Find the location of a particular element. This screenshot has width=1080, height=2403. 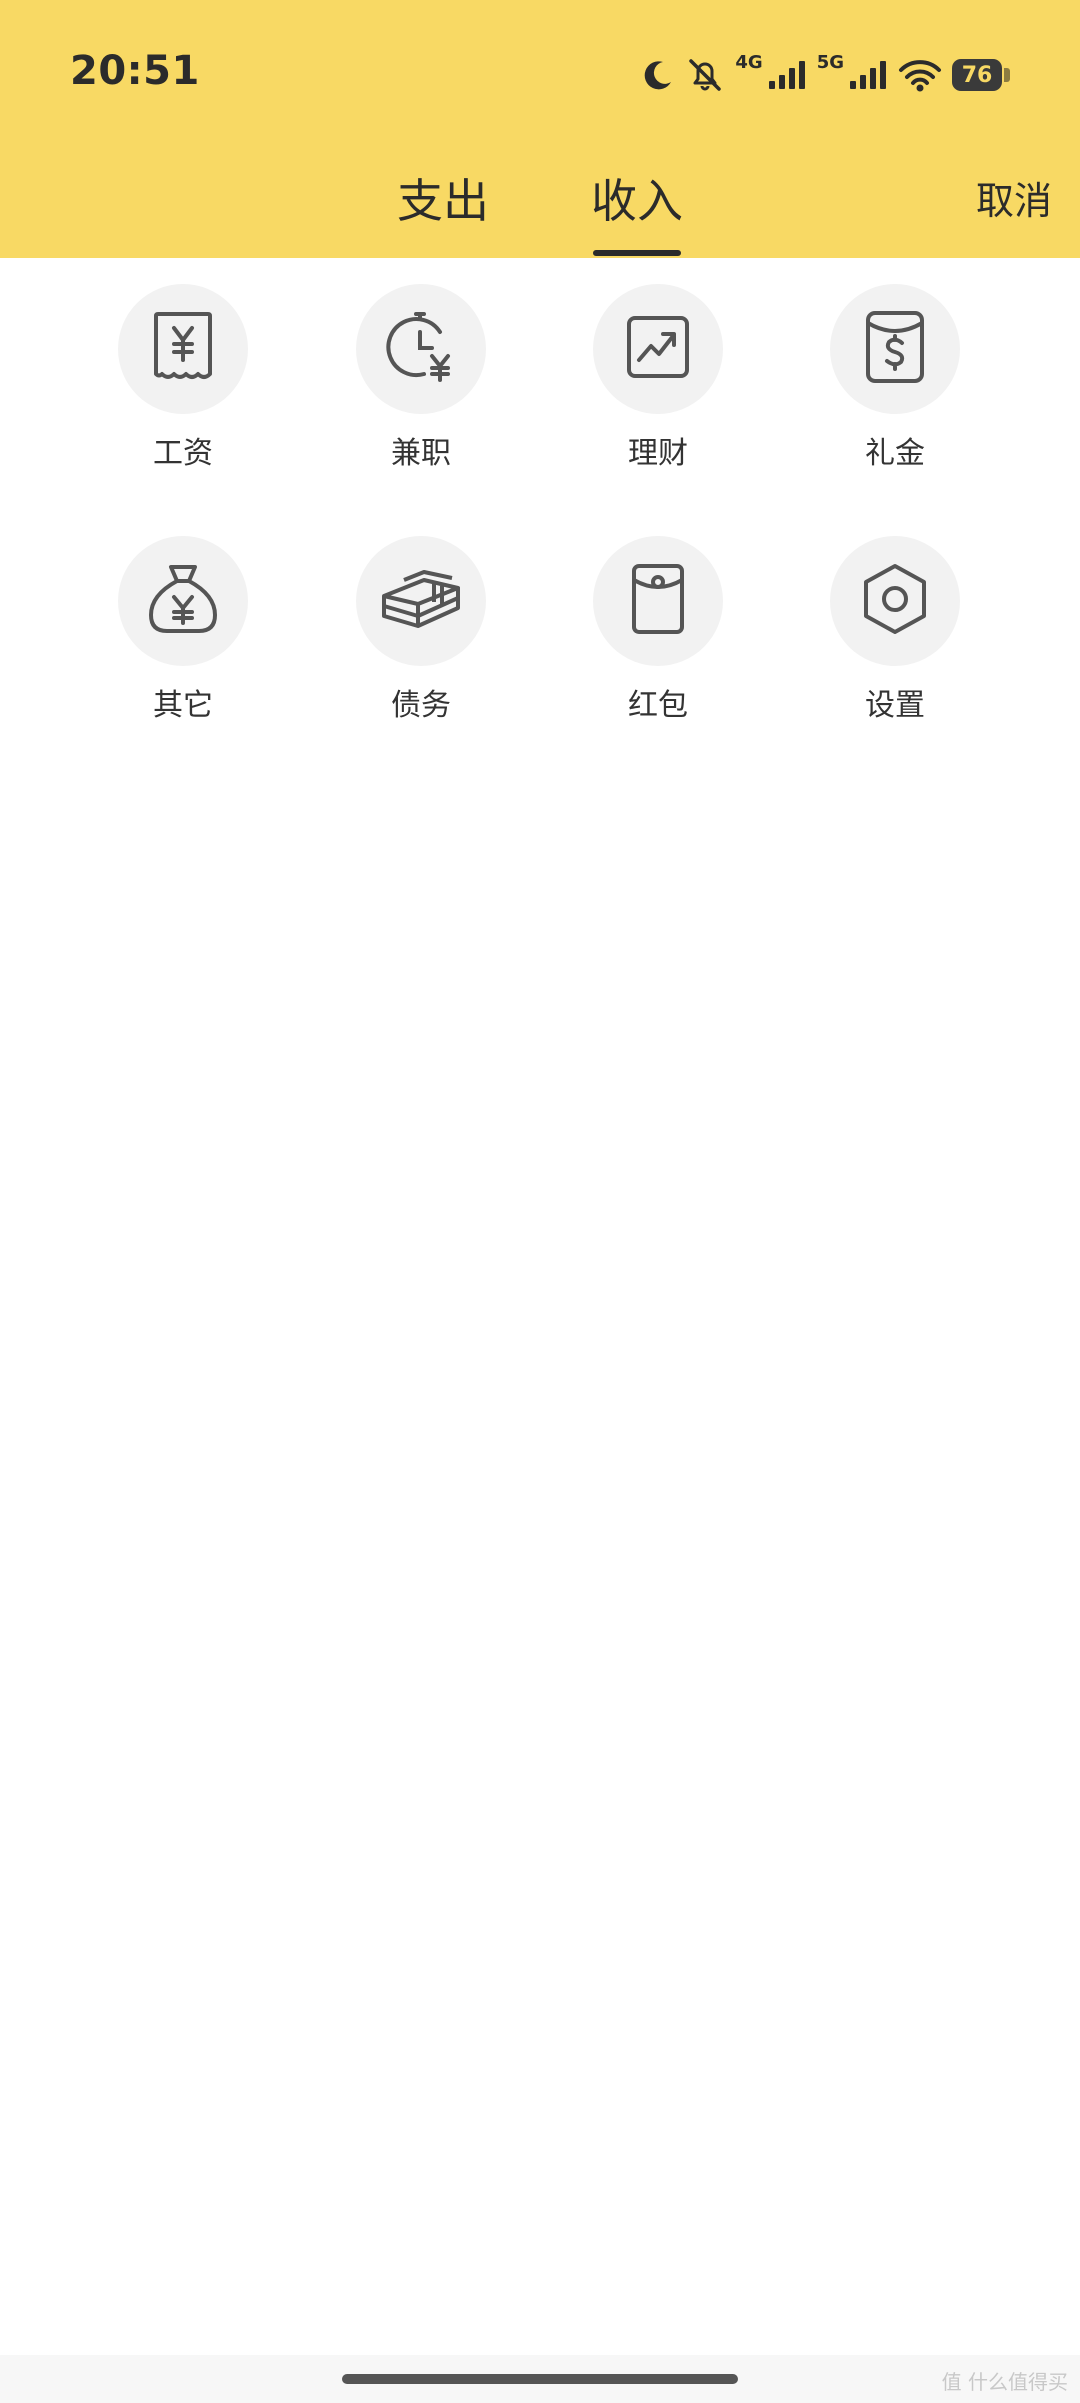

network-4g-label: 4G is located at coordinates (749, 62).